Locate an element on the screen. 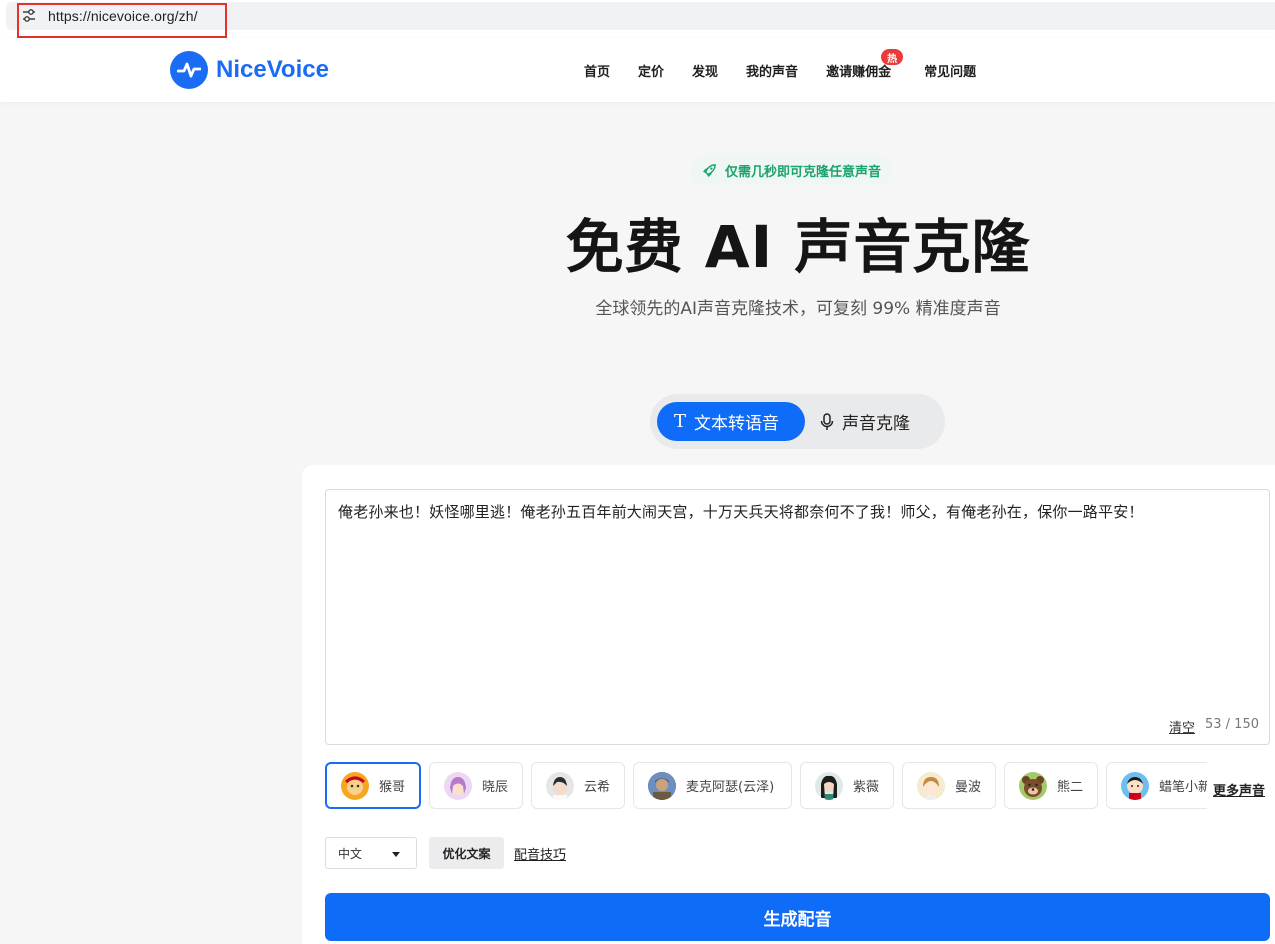 The image size is (1275, 944). tab-voice-clone: 声音克隆 is located at coordinates (865, 421).